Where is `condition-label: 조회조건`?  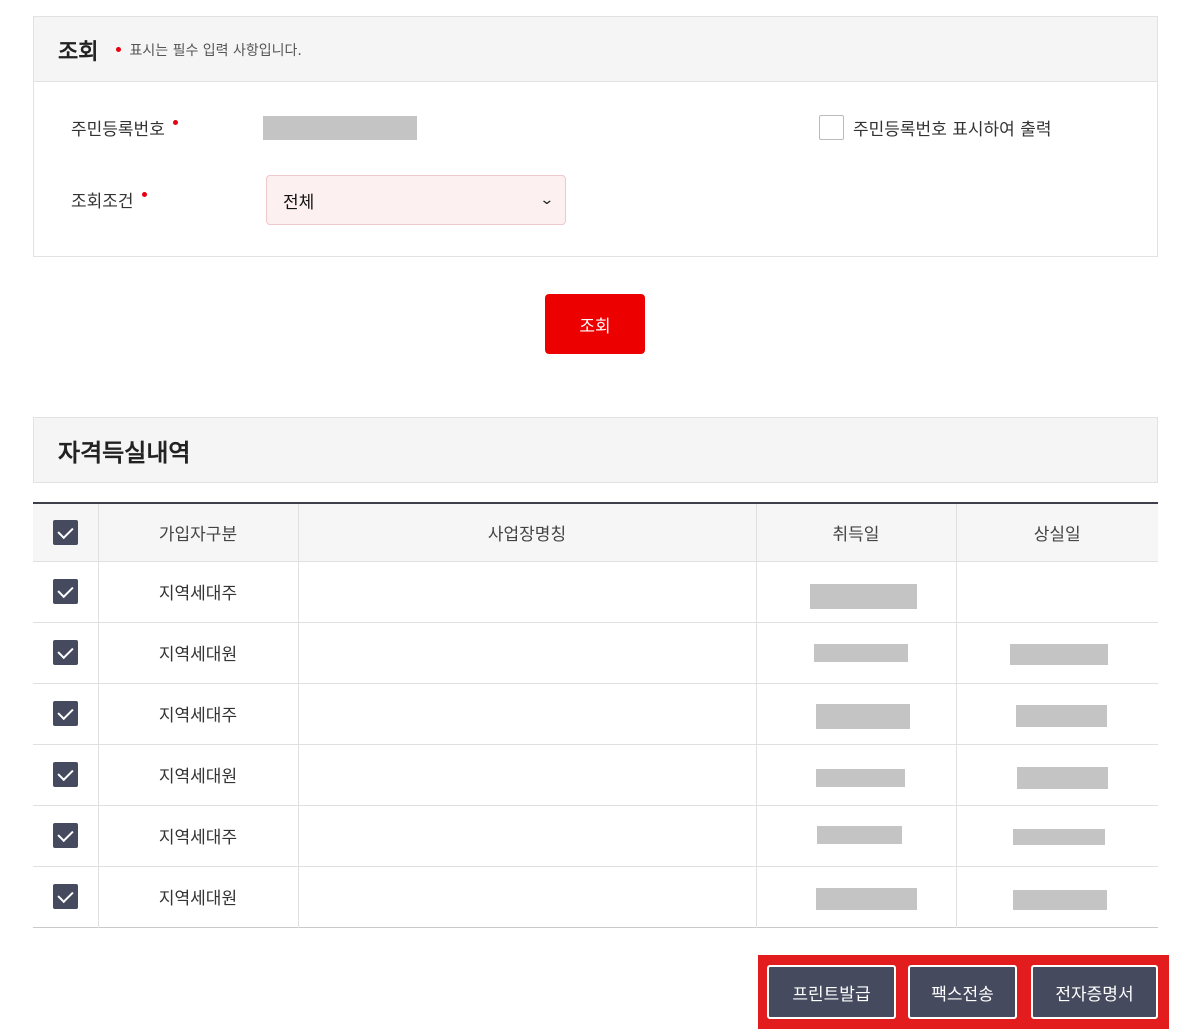
condition-label: 조회조건 is located at coordinates (109, 199).